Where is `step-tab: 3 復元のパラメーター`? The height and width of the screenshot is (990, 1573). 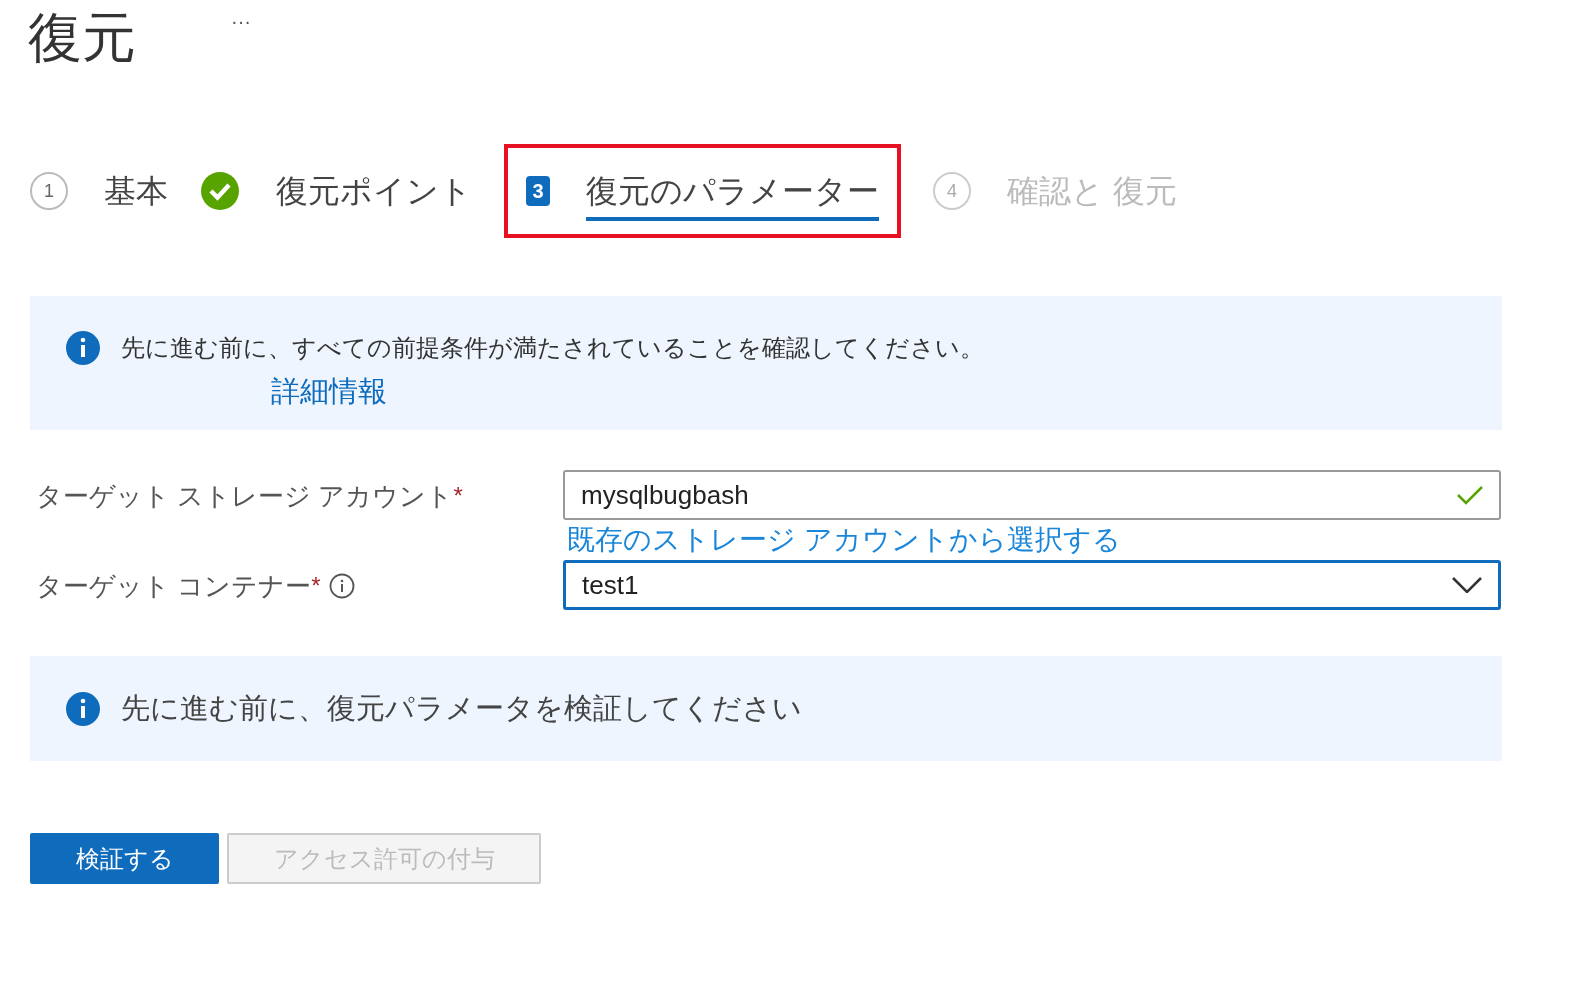 step-tab: 3 復元のパラメーター is located at coordinates (702, 191).